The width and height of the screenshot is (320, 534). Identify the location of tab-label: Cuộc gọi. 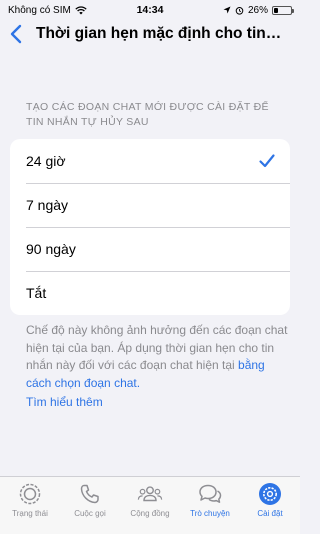
(90, 513).